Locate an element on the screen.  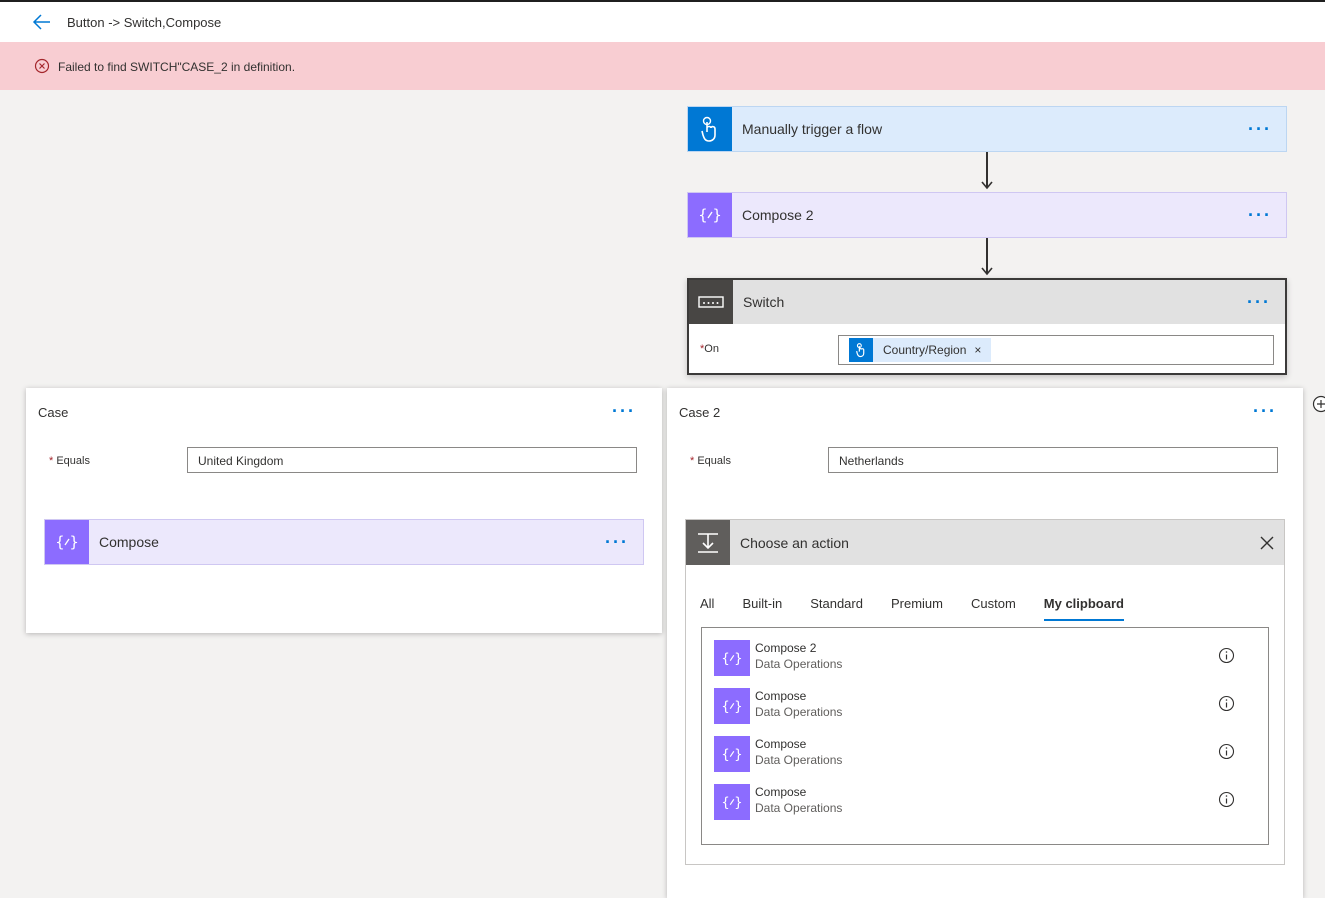
trigger-tile is located at coordinates (710, 129).